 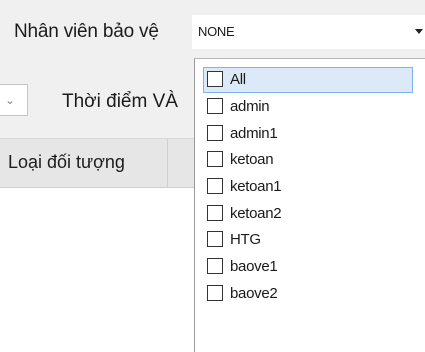 I want to click on dropdown-option-ketoan1: ketoan1, so click(x=308, y=187).